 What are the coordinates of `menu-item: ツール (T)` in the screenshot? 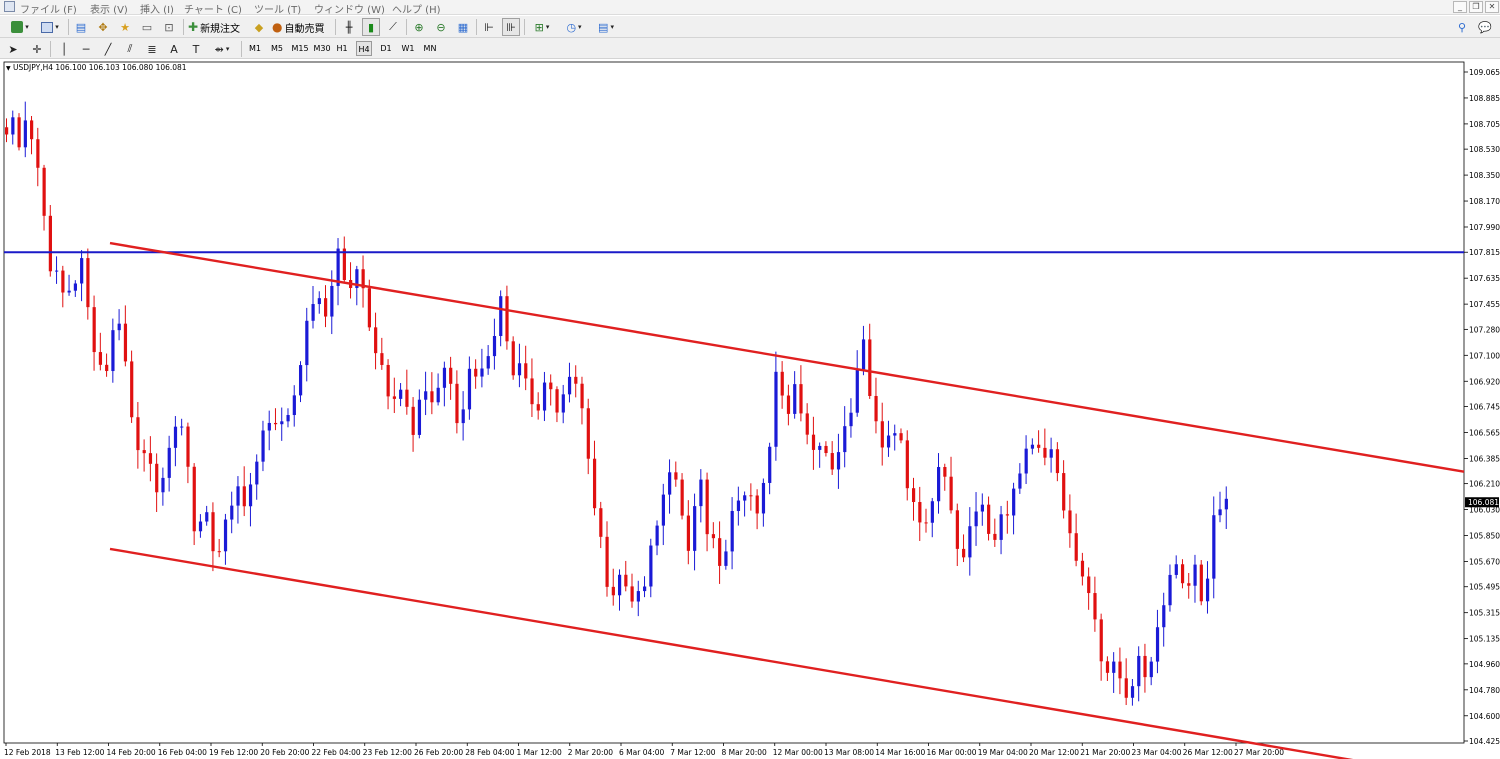 It's located at (277, 8).